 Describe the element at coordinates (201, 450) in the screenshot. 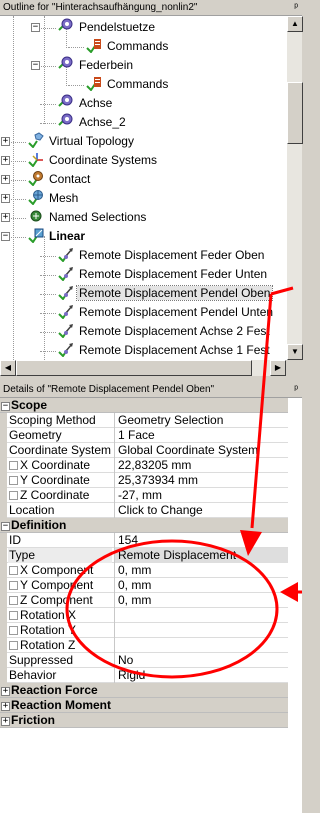

I see `property-value: Global Coordinate System` at that location.